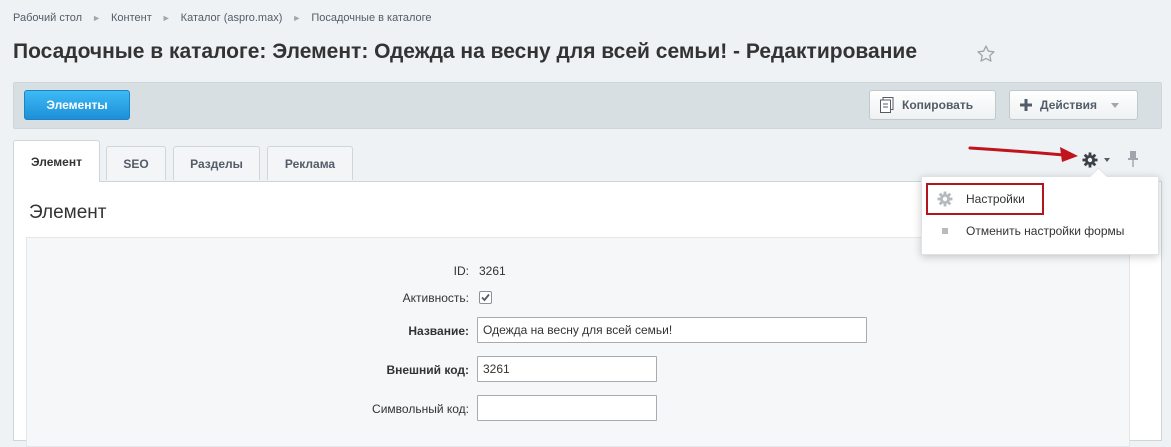 The height and width of the screenshot is (447, 1171). I want to click on name-label: Название:, so click(438, 331).